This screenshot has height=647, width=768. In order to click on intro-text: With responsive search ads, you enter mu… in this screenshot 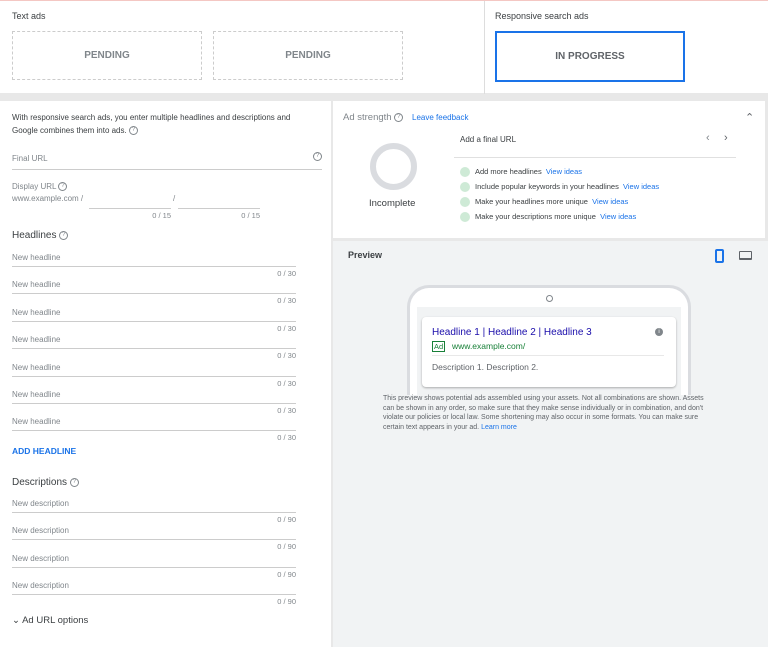, I will do `click(162, 124)`.